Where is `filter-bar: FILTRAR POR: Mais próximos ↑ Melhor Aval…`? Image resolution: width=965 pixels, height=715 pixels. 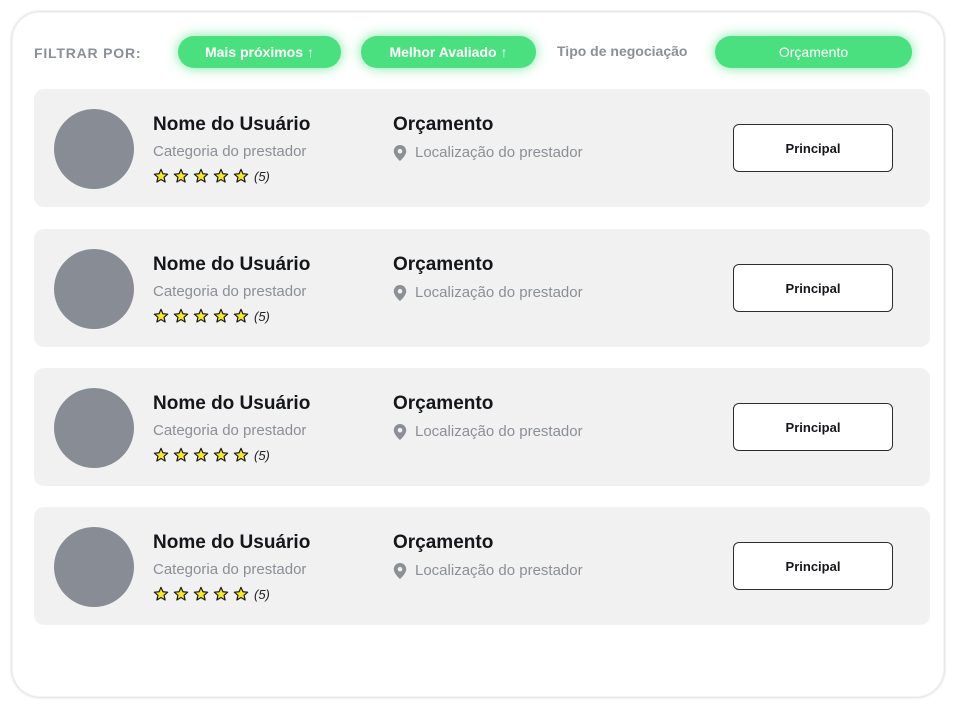
filter-bar: FILTRAR POR: Mais próximos ↑ Melhor Aval… is located at coordinates (479, 53).